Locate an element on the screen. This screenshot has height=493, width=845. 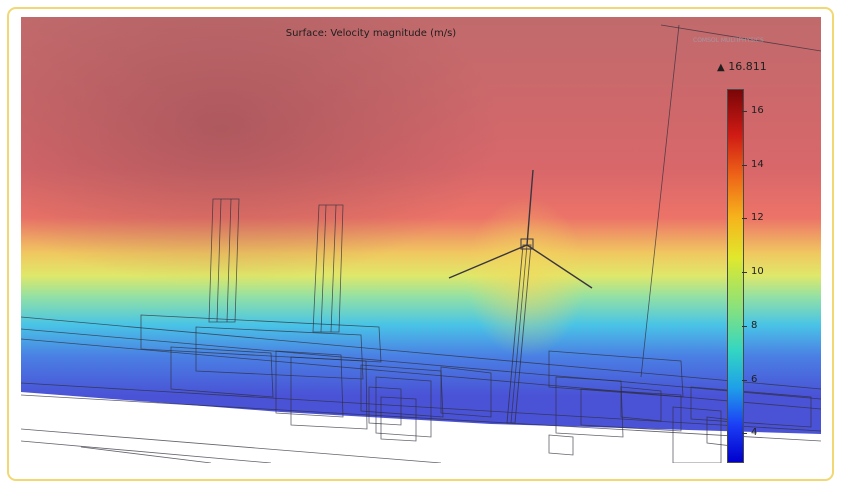
colorbar-tick-label: 4 is located at coordinates (754, 433).